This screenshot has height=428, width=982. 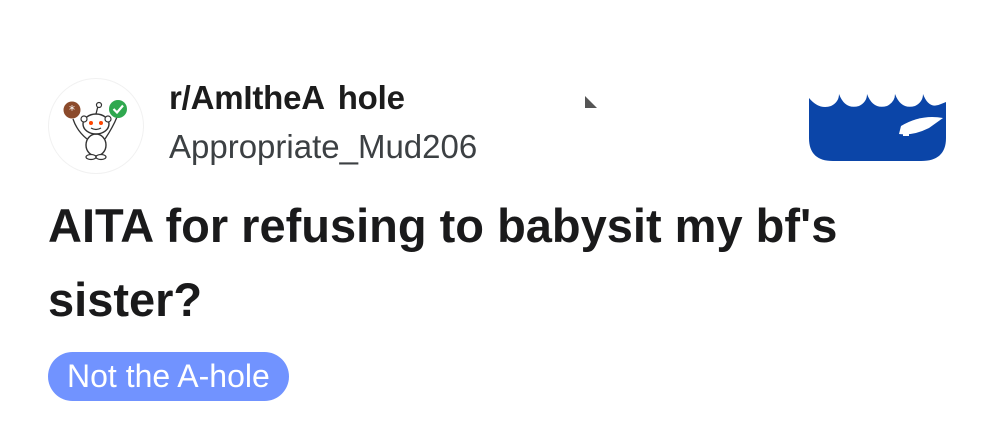 I want to click on redaction-mark, so click(x=591, y=102).